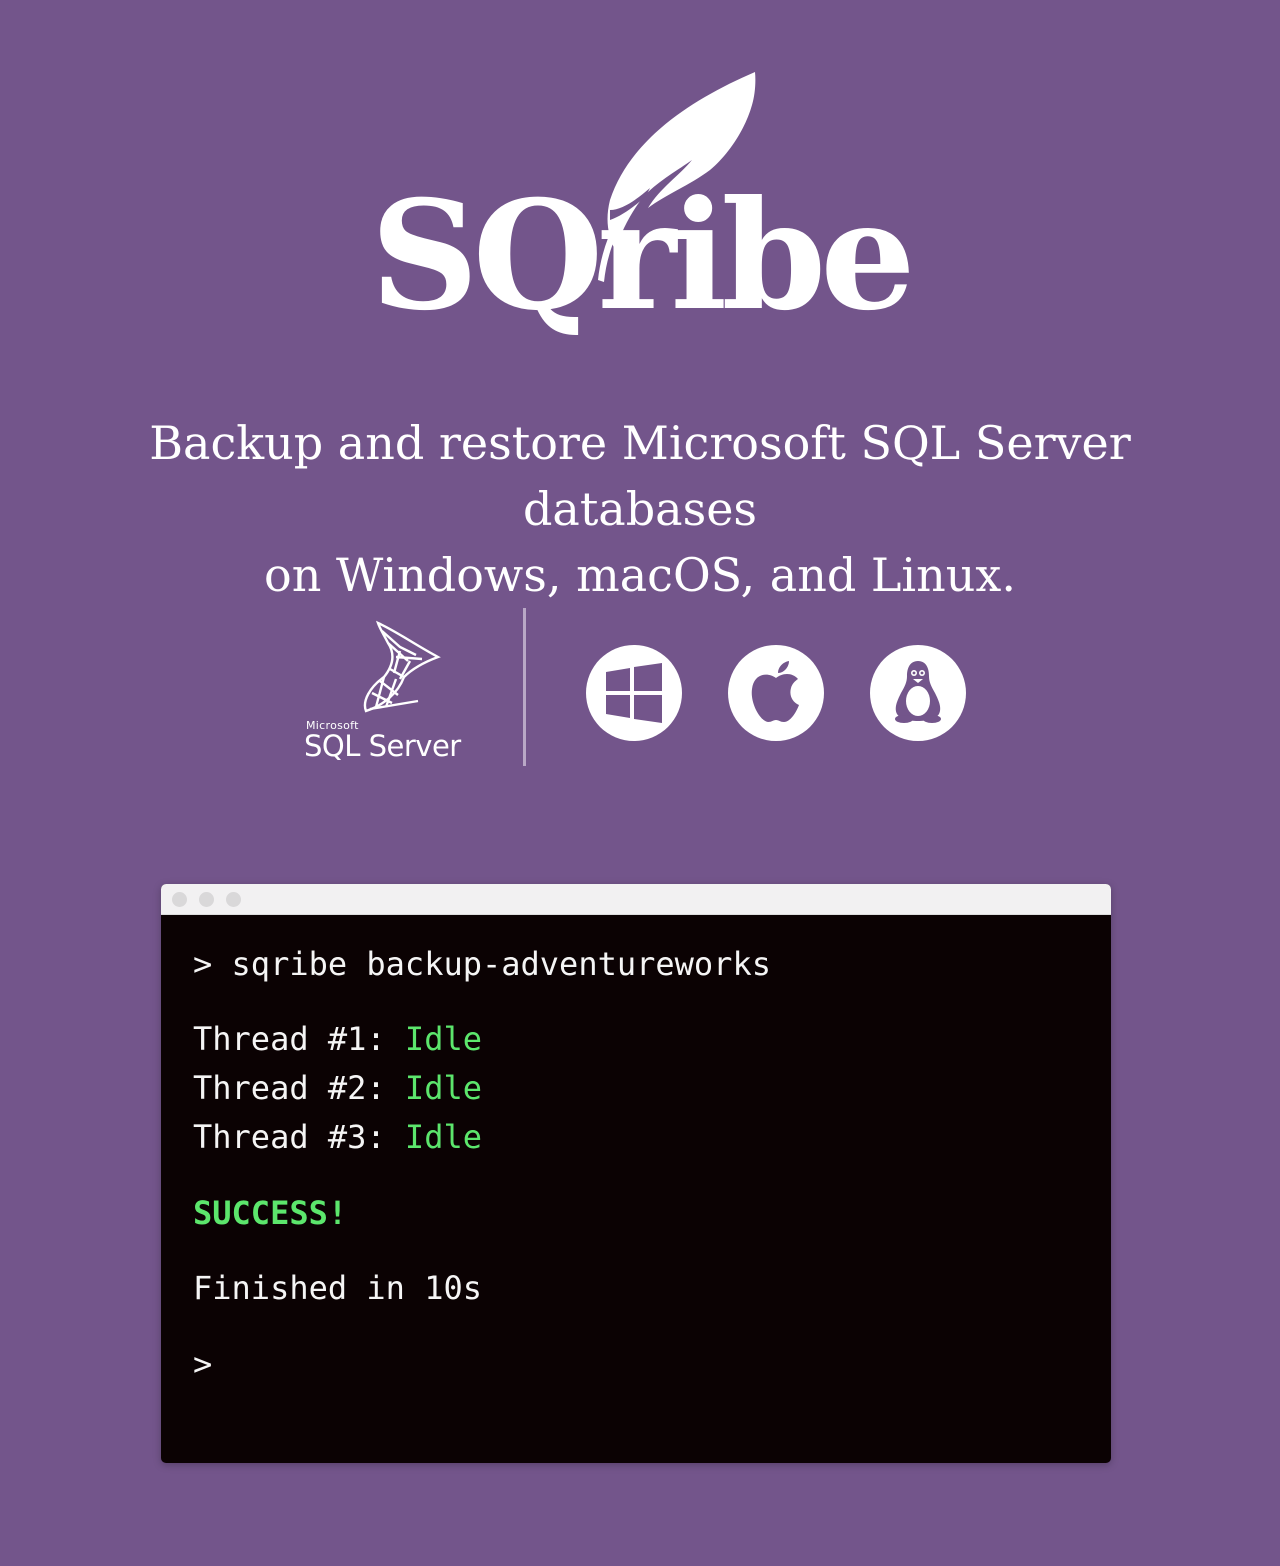  What do you see at coordinates (337, 1288) in the screenshot?
I see `finished-message: Finished in 10s` at bounding box center [337, 1288].